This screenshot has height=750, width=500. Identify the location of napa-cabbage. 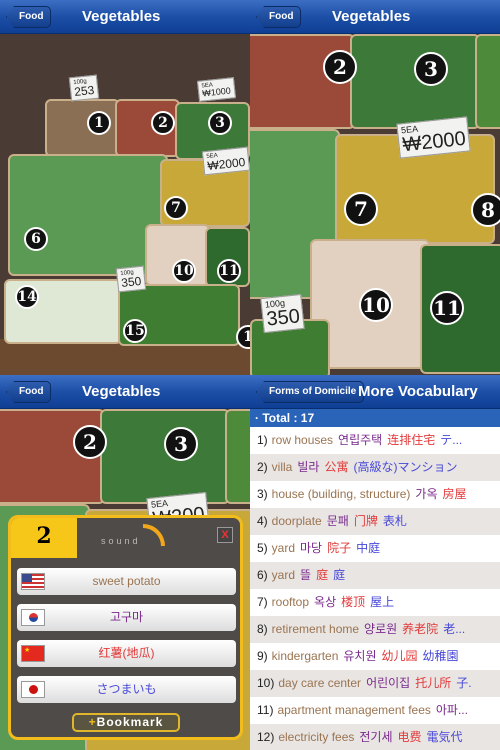
(88, 215).